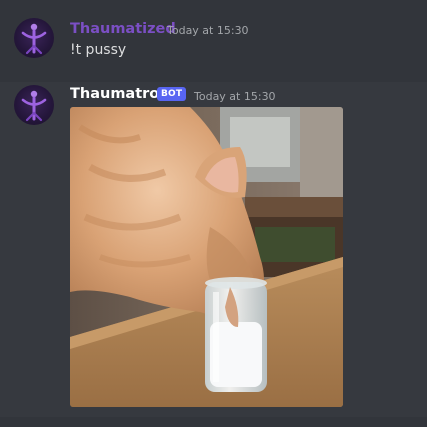 The width and height of the screenshot is (427, 427). Describe the element at coordinates (98, 50) in the screenshot. I see `message-content: !t pussy` at that location.